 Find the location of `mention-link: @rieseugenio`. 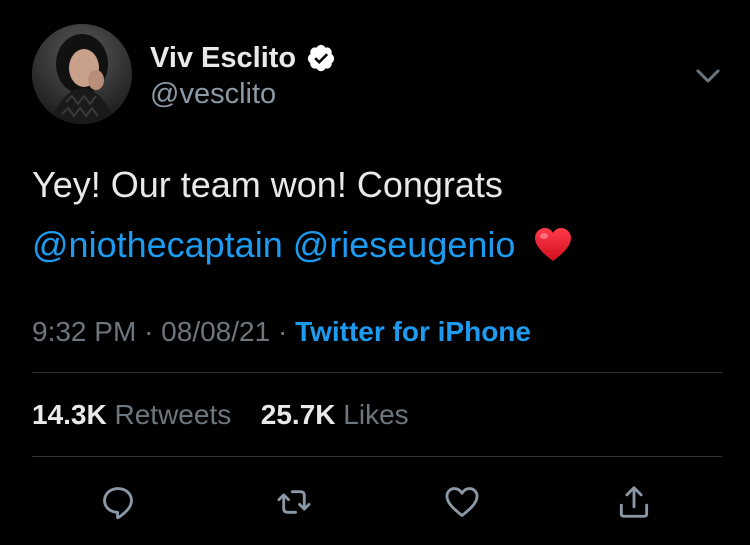

mention-link: @rieseugenio is located at coordinates (404, 244).